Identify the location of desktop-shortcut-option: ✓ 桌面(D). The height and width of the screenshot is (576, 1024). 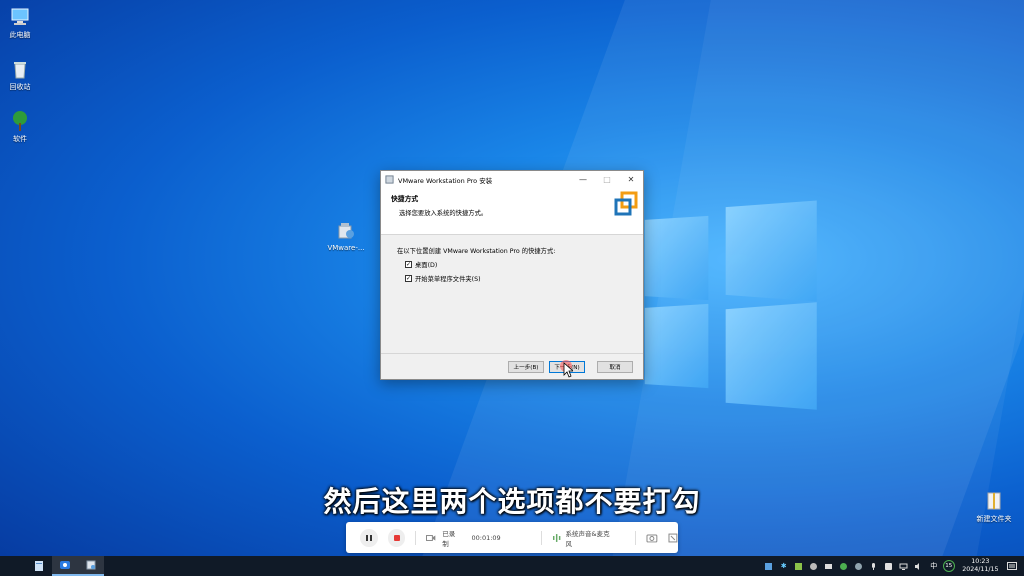
(512, 264).